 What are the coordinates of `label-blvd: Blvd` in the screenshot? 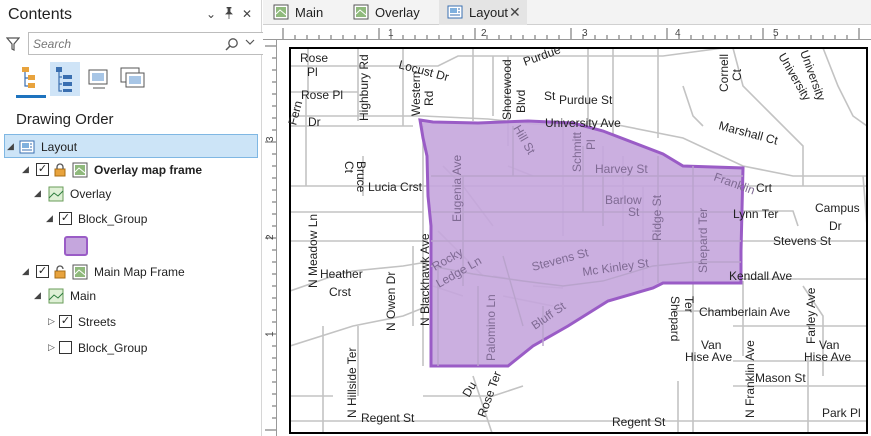 It's located at (521, 101).